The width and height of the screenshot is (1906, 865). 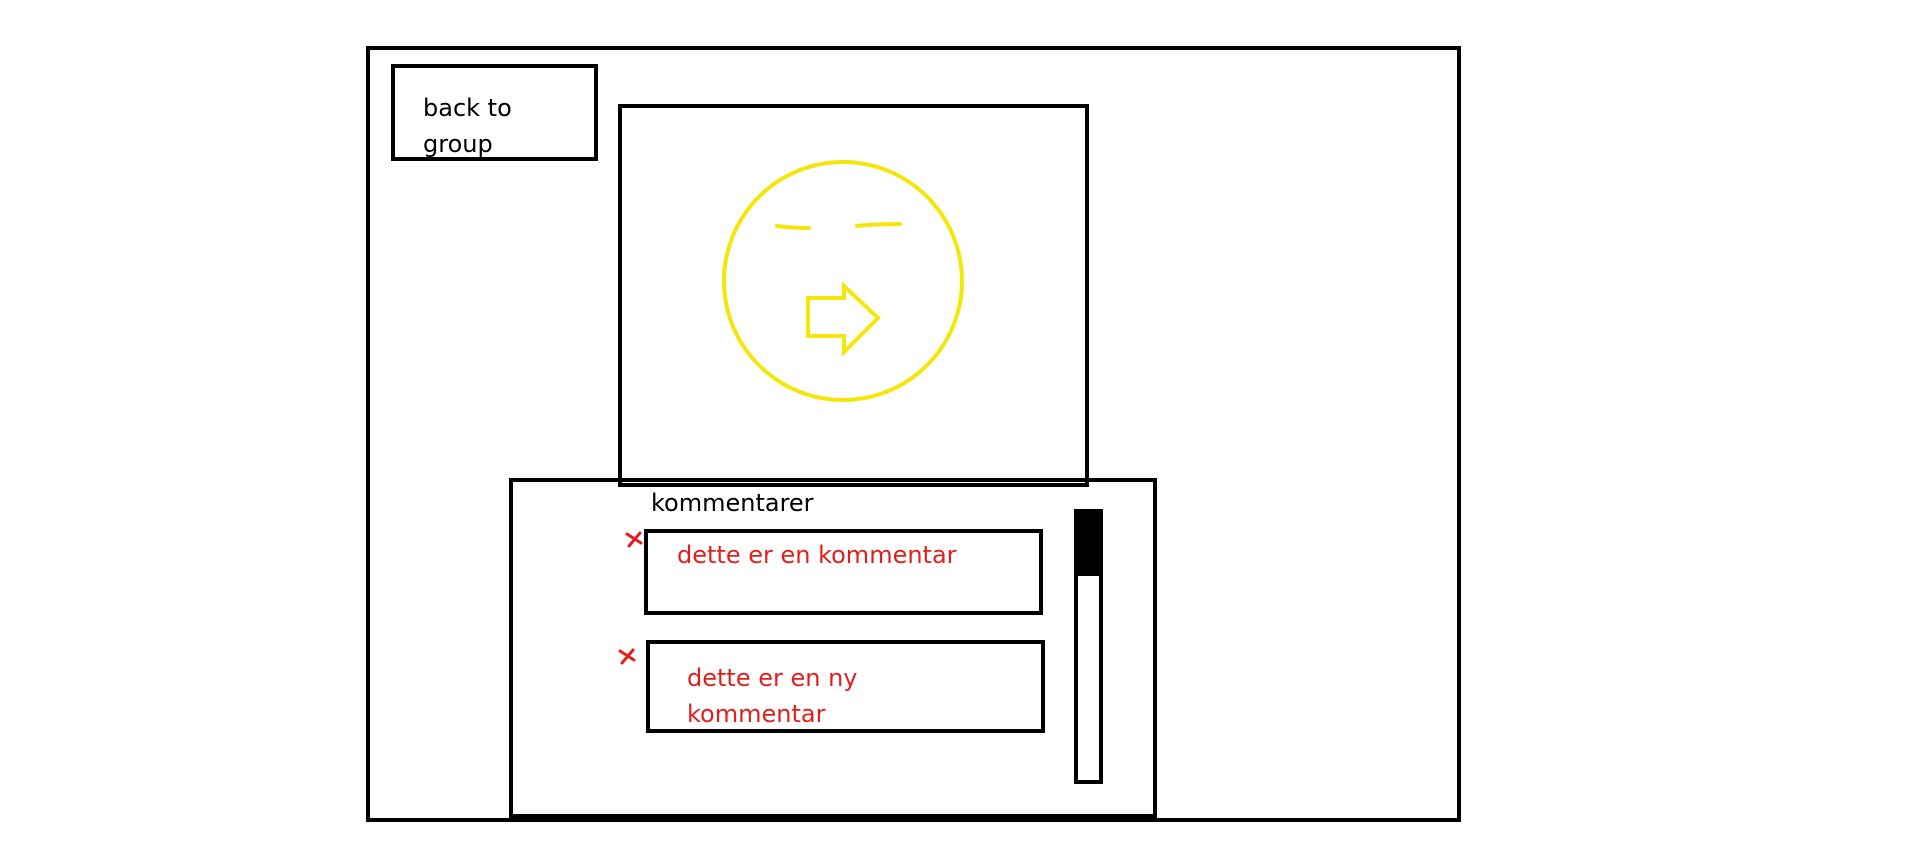 I want to click on scrollbar-thumb, so click(x=1088, y=544).